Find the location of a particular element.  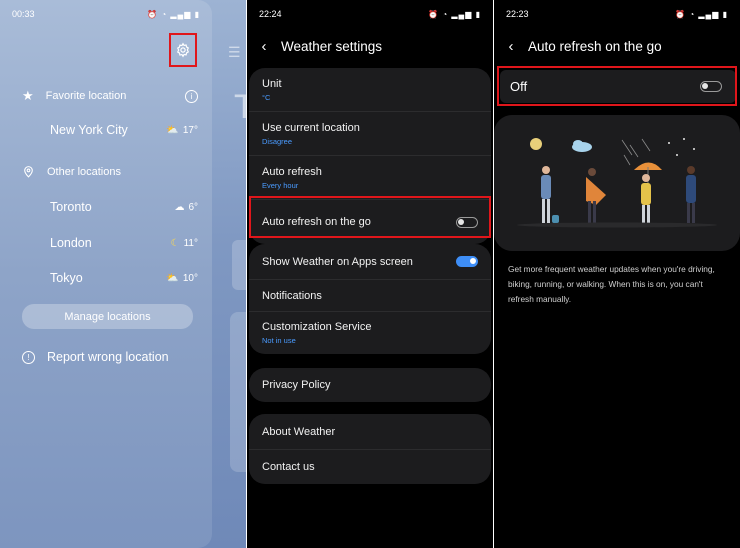

setting-customization-service: Customization Service Not in use is located at coordinates (370, 333).